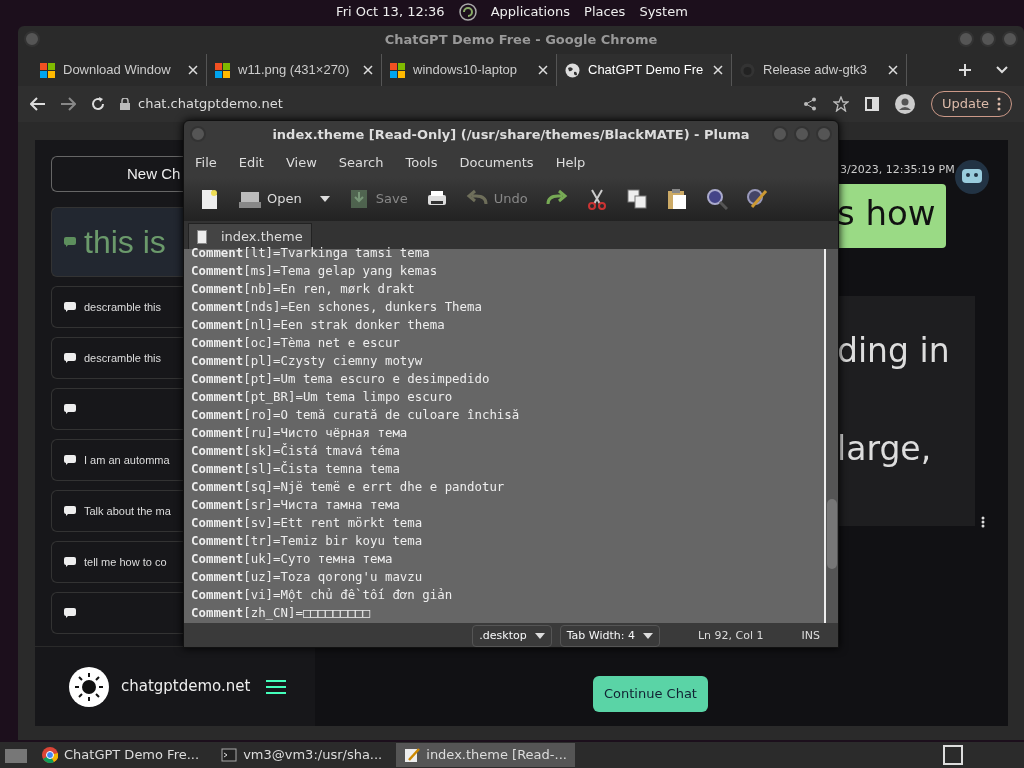 This screenshot has width=1024, height=768. What do you see at coordinates (117, 242) in the screenshot?
I see `chat-list-item: this is` at bounding box center [117, 242].